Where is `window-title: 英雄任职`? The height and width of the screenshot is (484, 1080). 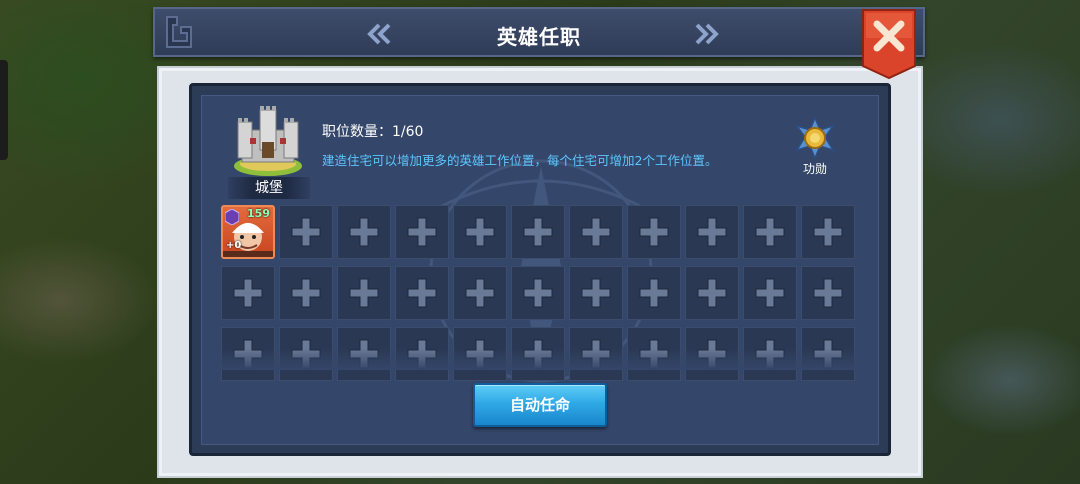
window-title: 英雄任职 is located at coordinates (539, 37).